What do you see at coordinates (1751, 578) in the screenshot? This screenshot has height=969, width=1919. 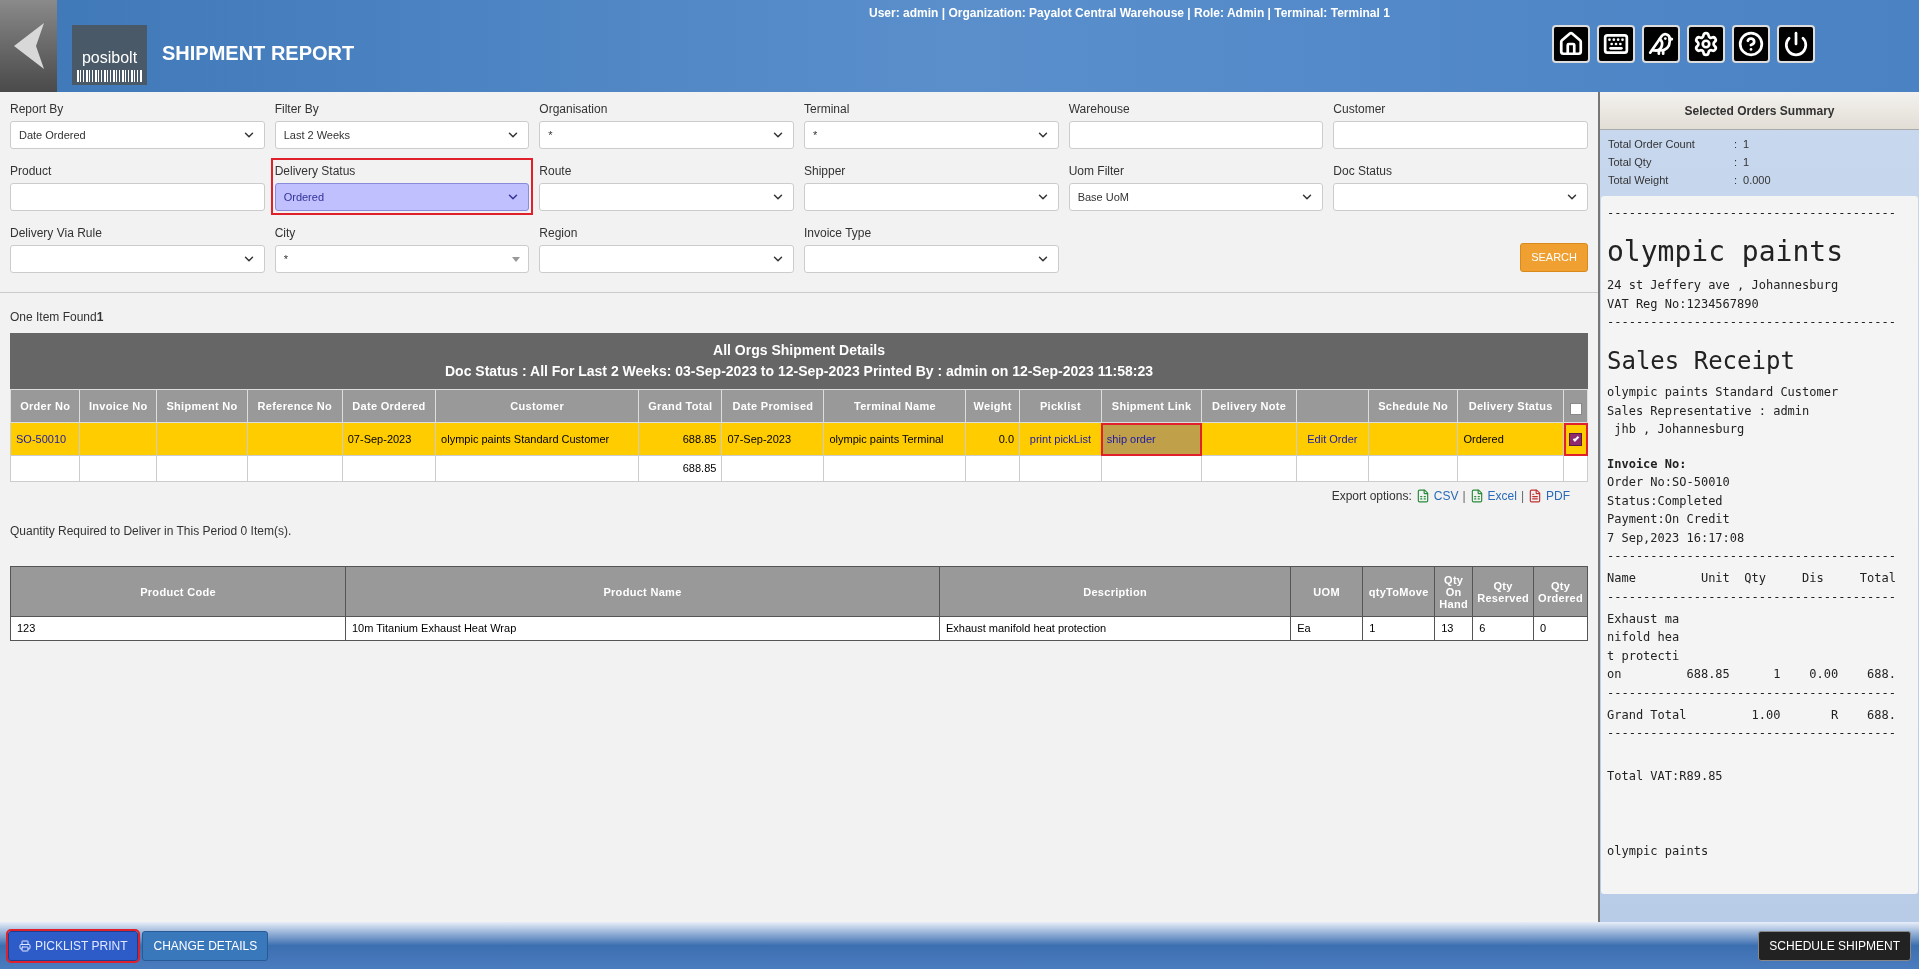 I see `receipt-line: Name Unit Qty Dis Total` at bounding box center [1751, 578].